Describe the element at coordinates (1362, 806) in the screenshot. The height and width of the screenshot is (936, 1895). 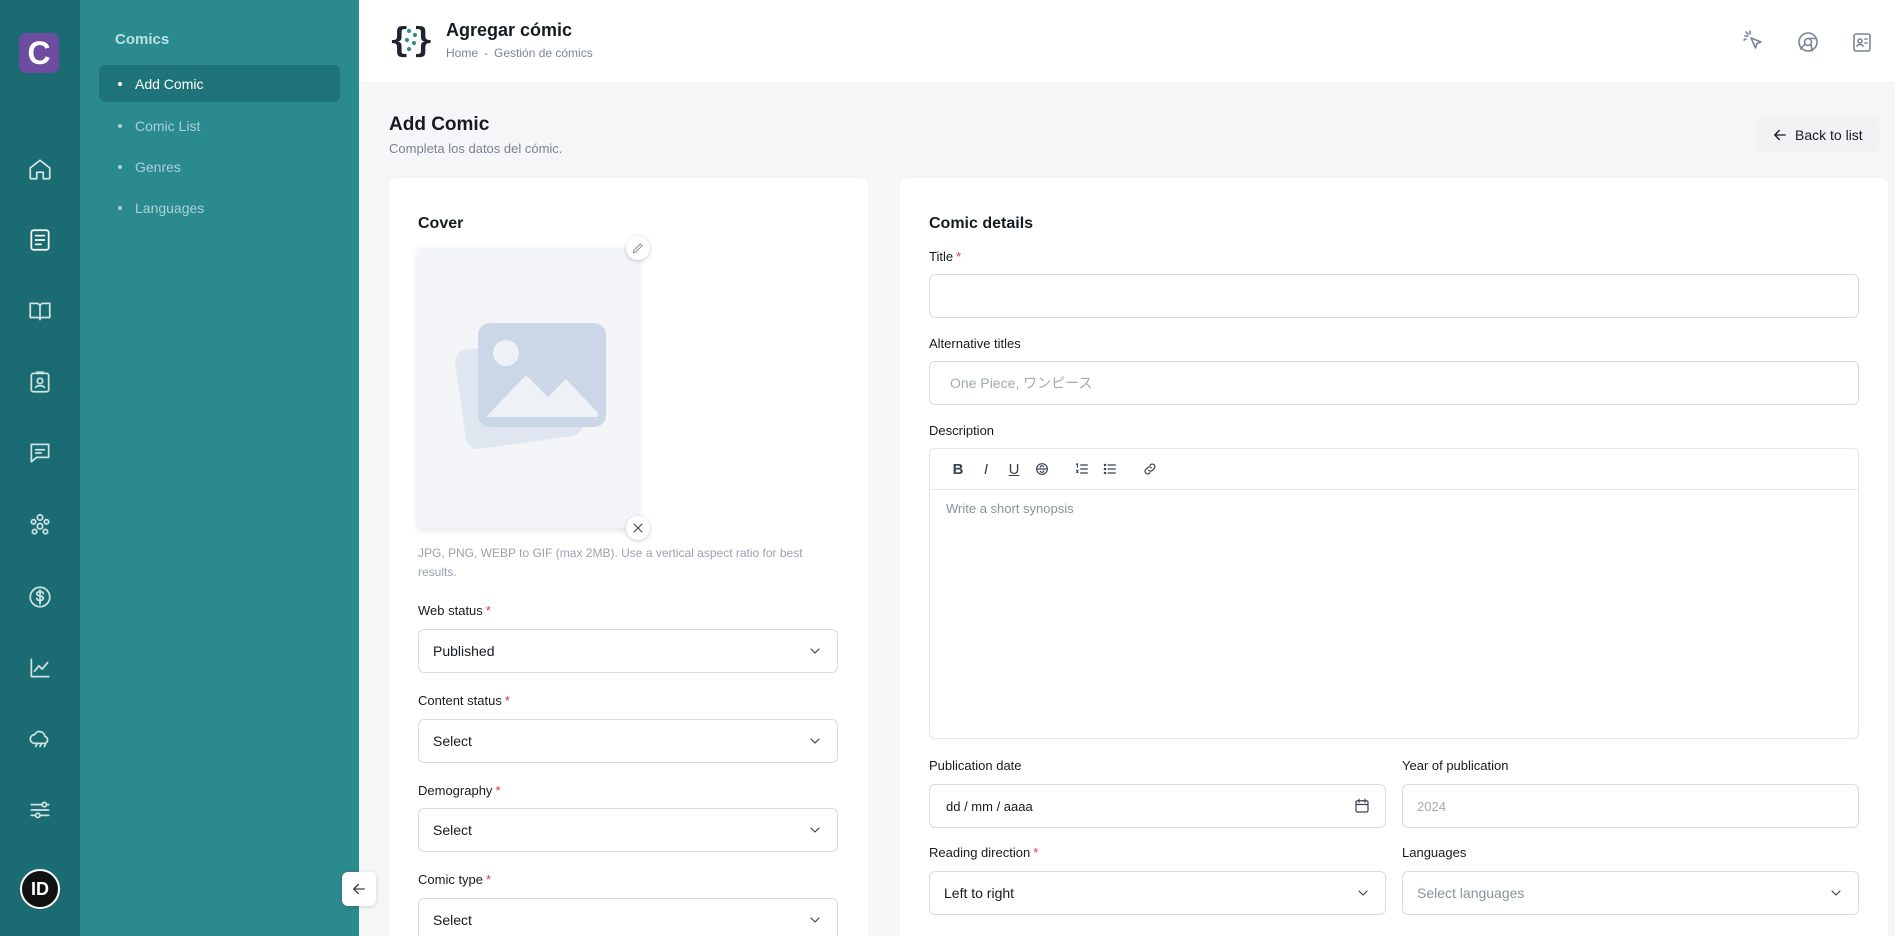
I see `calendar-icon` at that location.